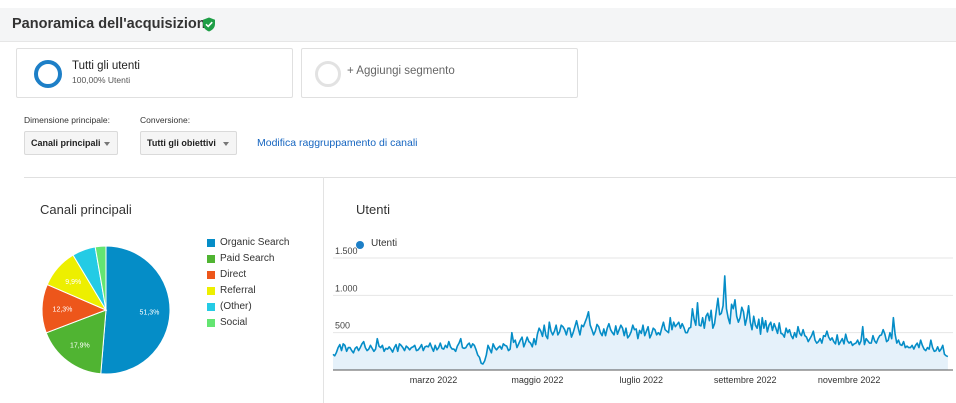 The width and height of the screenshot is (956, 403). I want to click on x-tick-label: luglio 2022, so click(642, 380).